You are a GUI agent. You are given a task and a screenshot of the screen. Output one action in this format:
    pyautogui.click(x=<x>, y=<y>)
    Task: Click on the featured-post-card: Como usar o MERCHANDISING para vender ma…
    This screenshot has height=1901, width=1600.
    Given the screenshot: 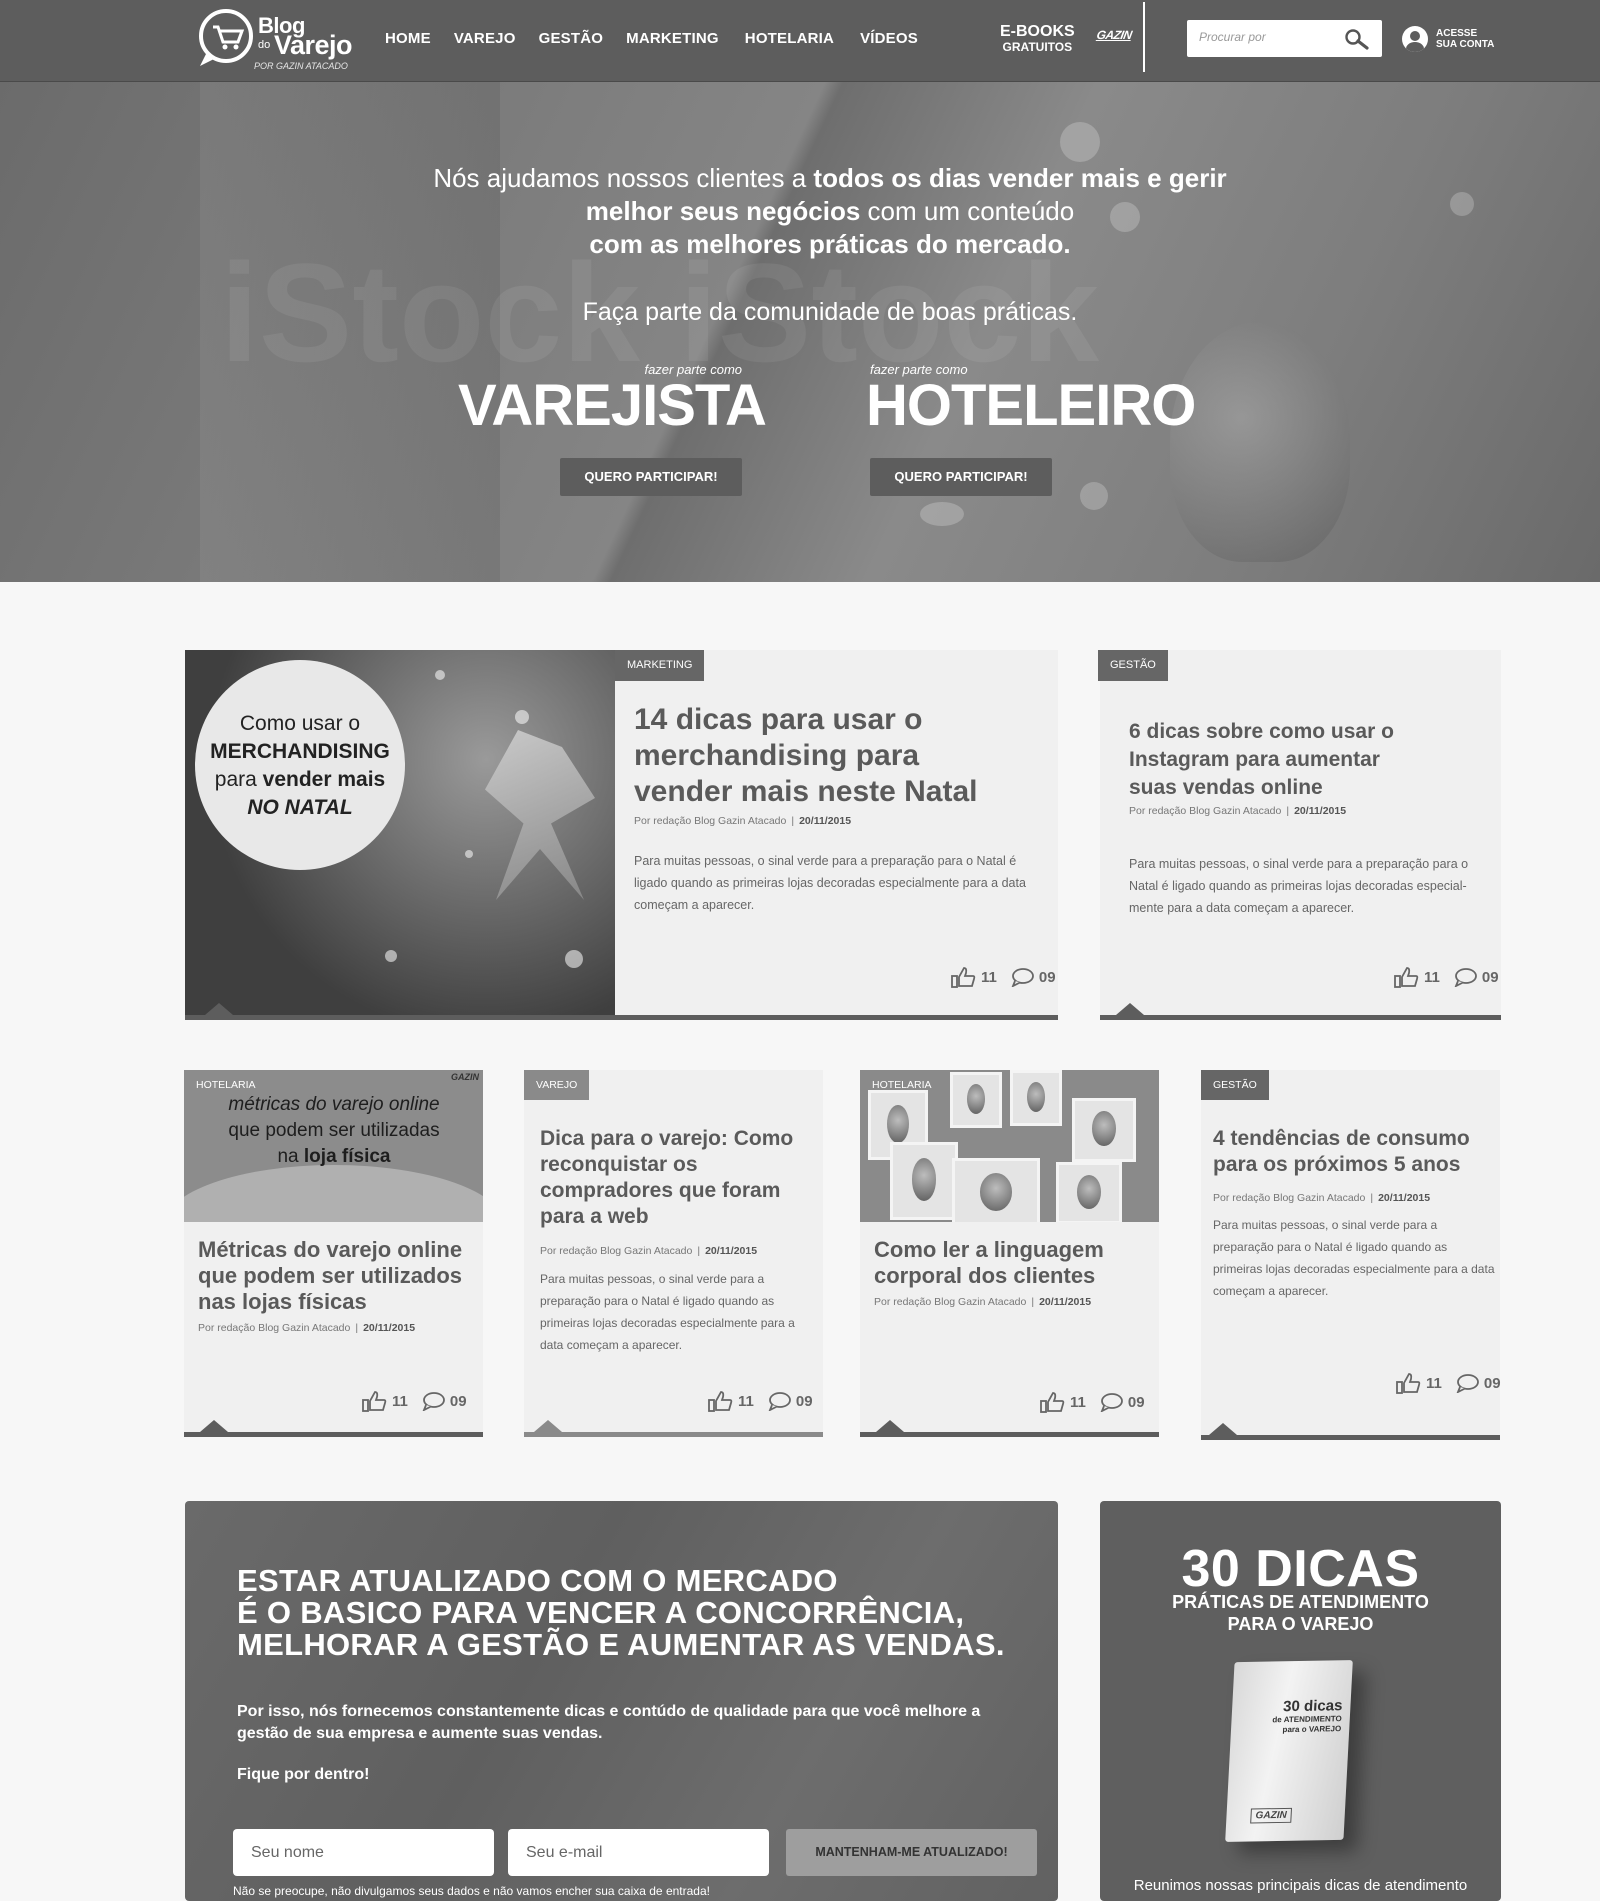 What is the action you would take?
    pyautogui.click(x=621, y=835)
    